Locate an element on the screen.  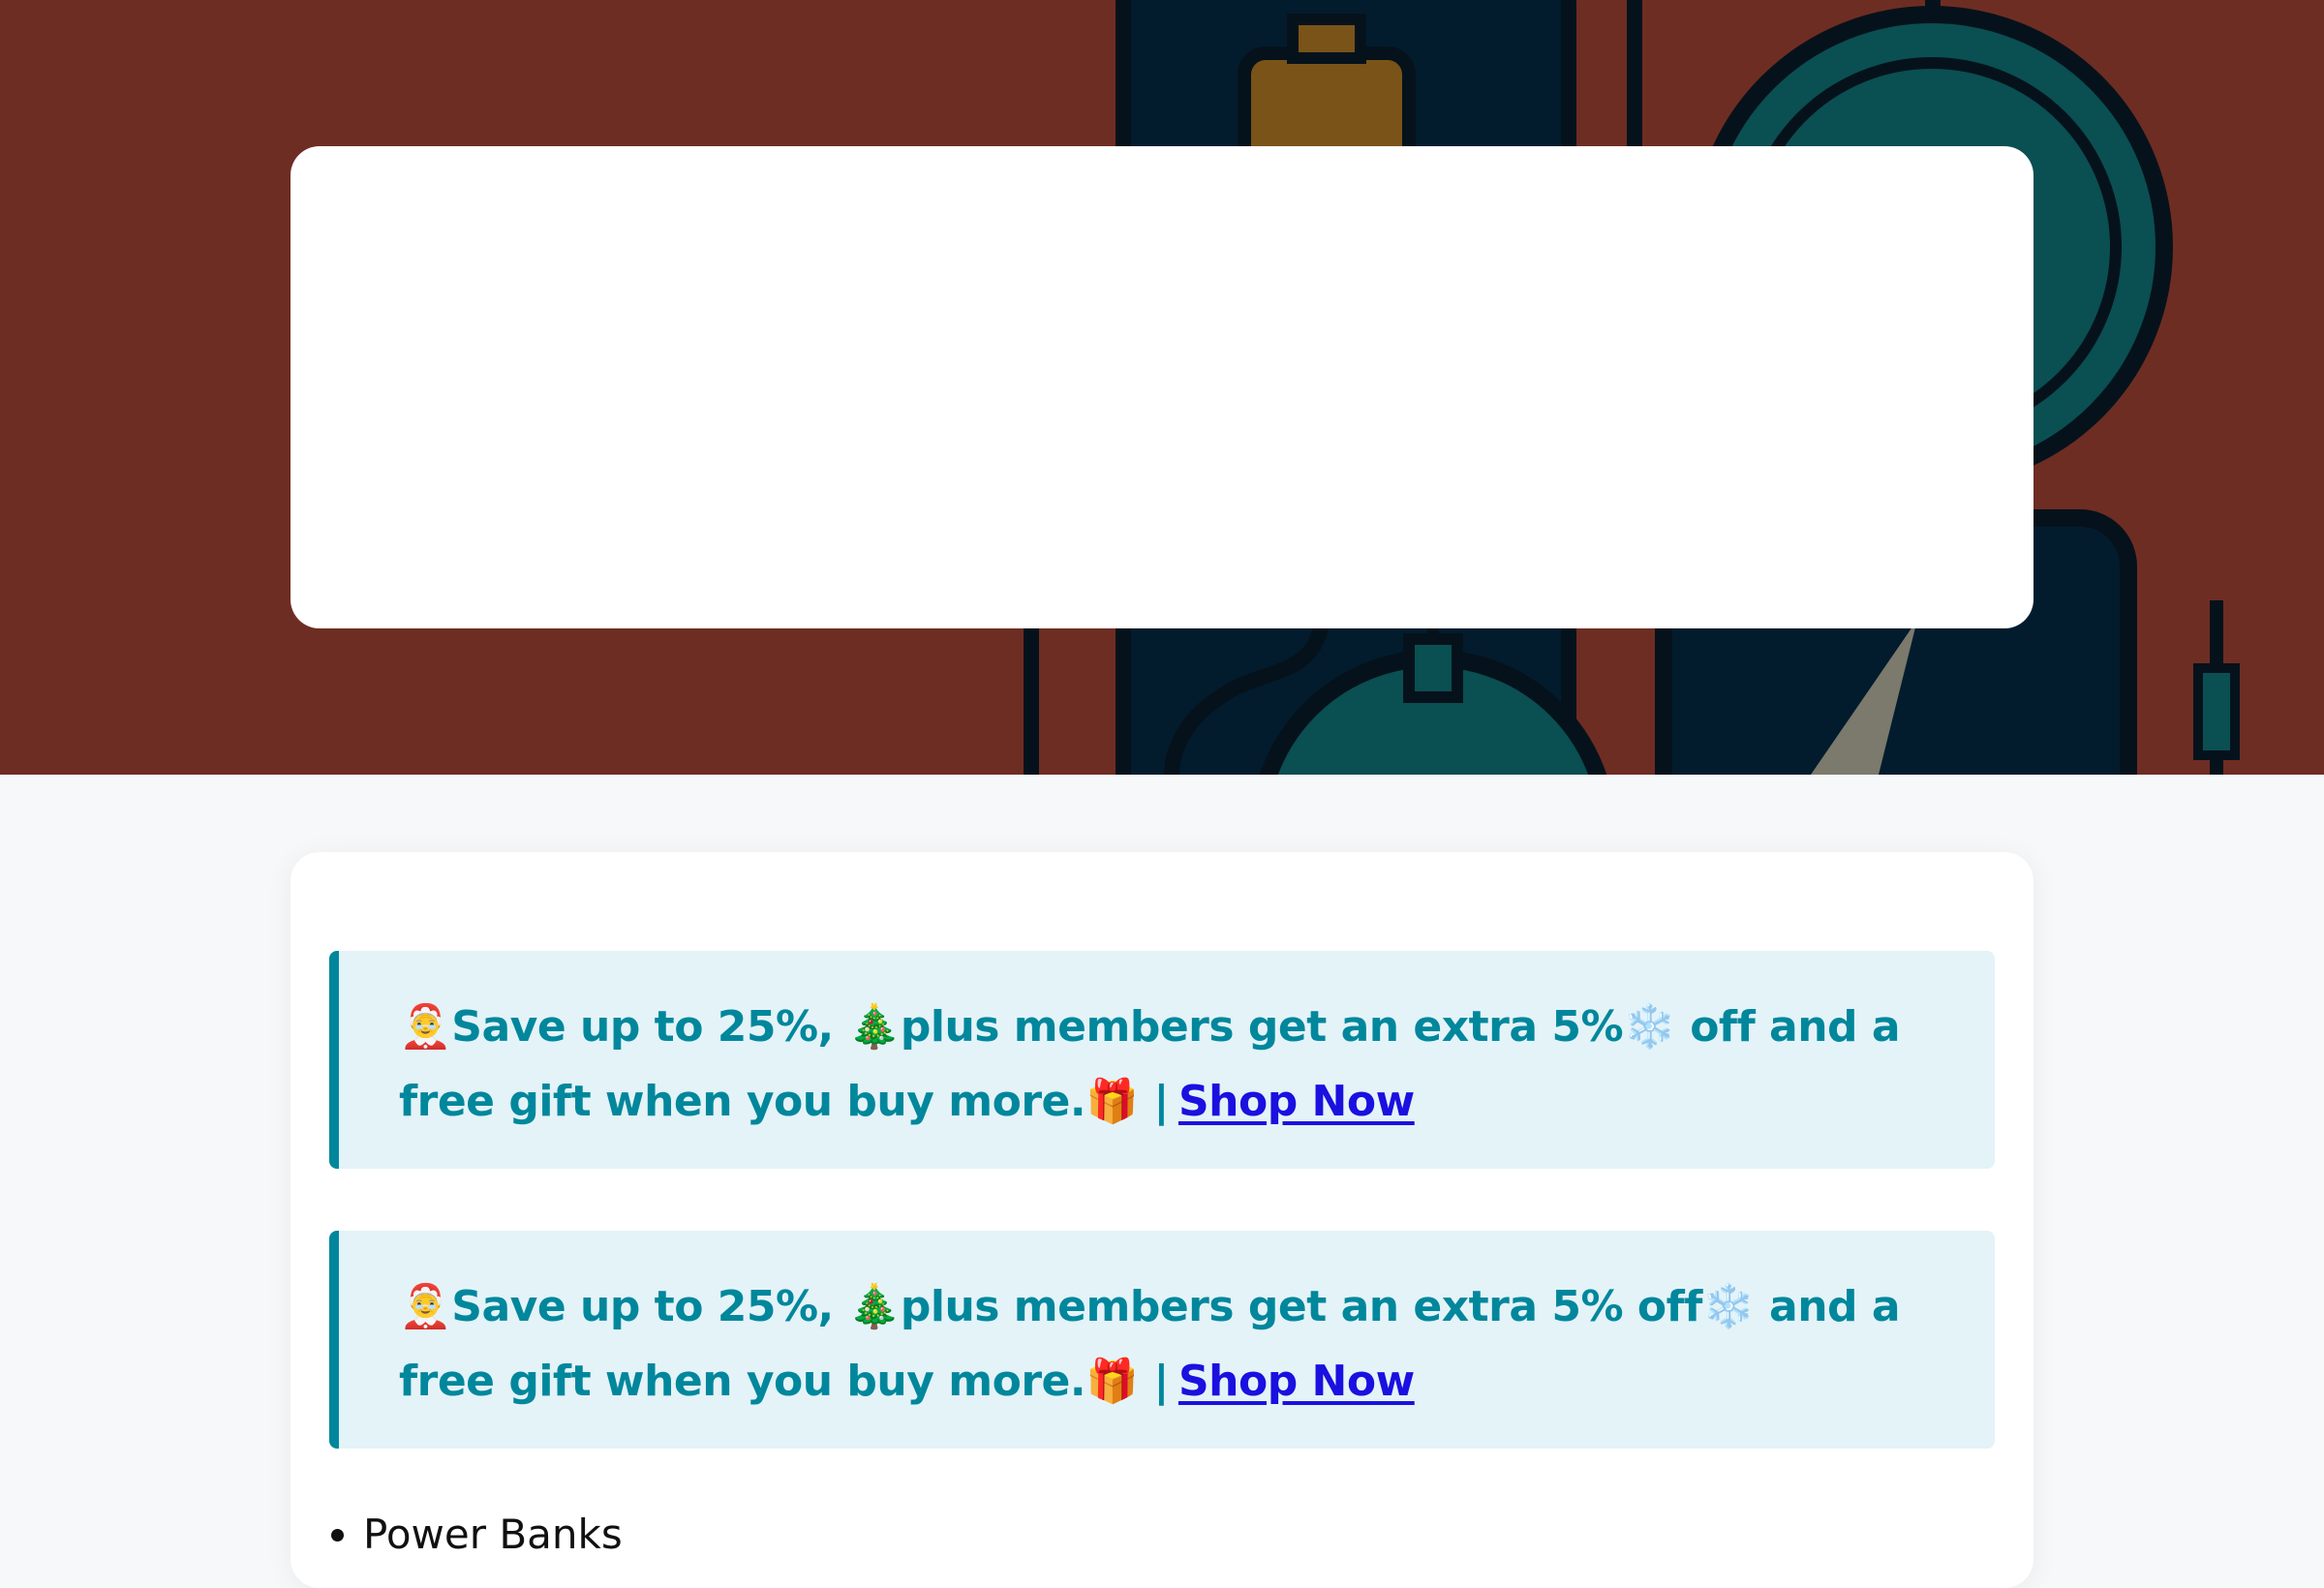
category-list: Power Banks is located at coordinates (493, 1534).